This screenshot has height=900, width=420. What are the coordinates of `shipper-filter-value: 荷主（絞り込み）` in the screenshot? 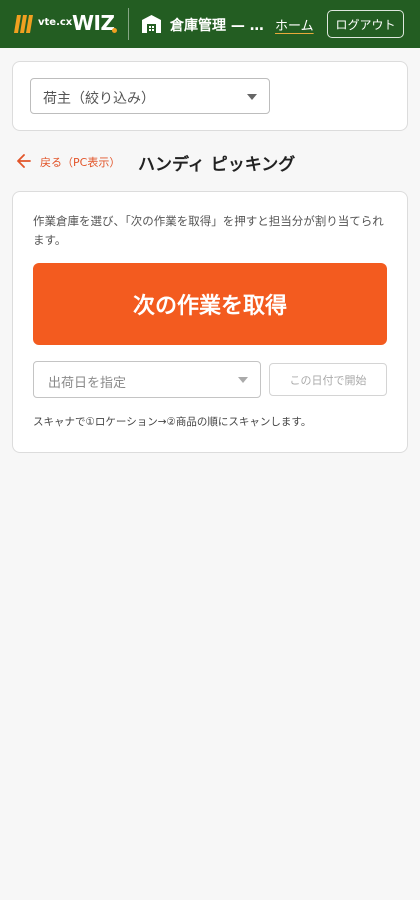 It's located at (99, 99).